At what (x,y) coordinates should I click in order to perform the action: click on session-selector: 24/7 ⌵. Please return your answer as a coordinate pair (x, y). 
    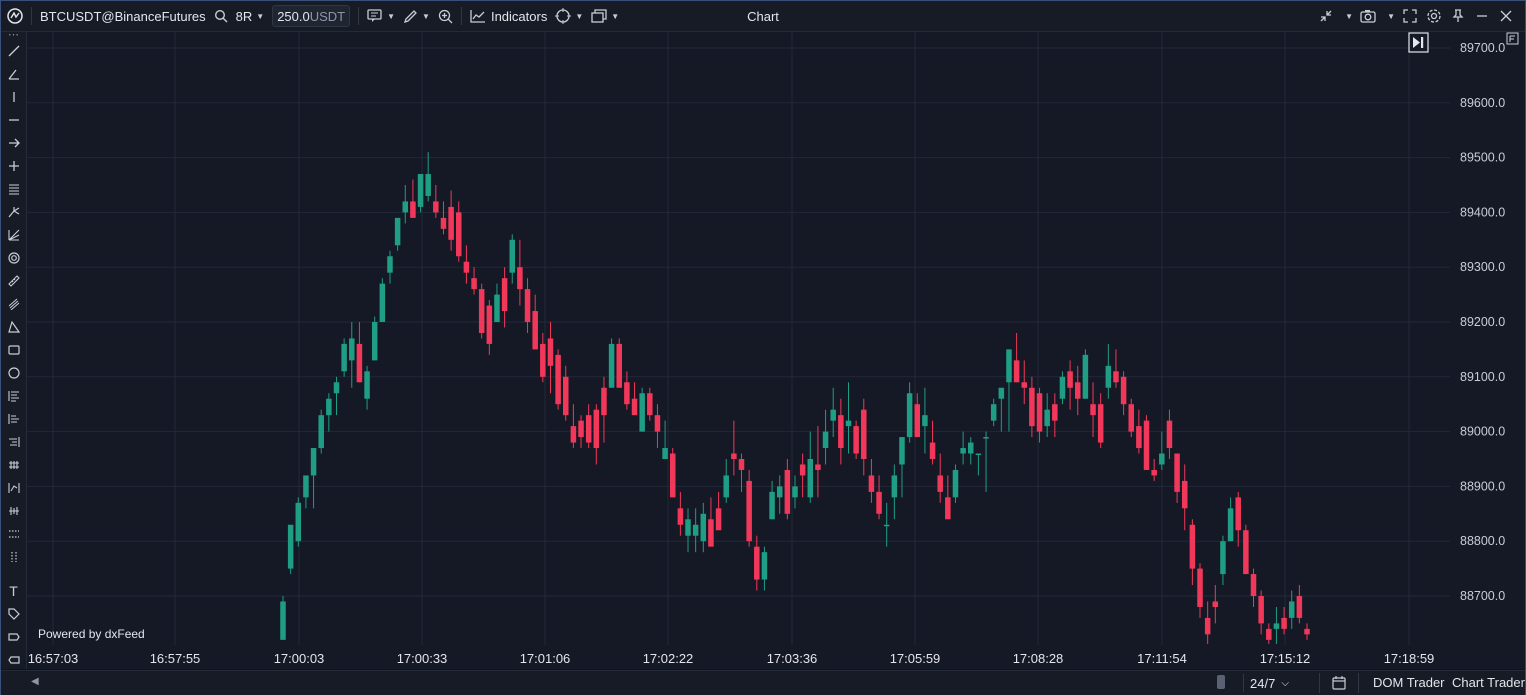
    Looking at the image, I should click on (1269, 683).